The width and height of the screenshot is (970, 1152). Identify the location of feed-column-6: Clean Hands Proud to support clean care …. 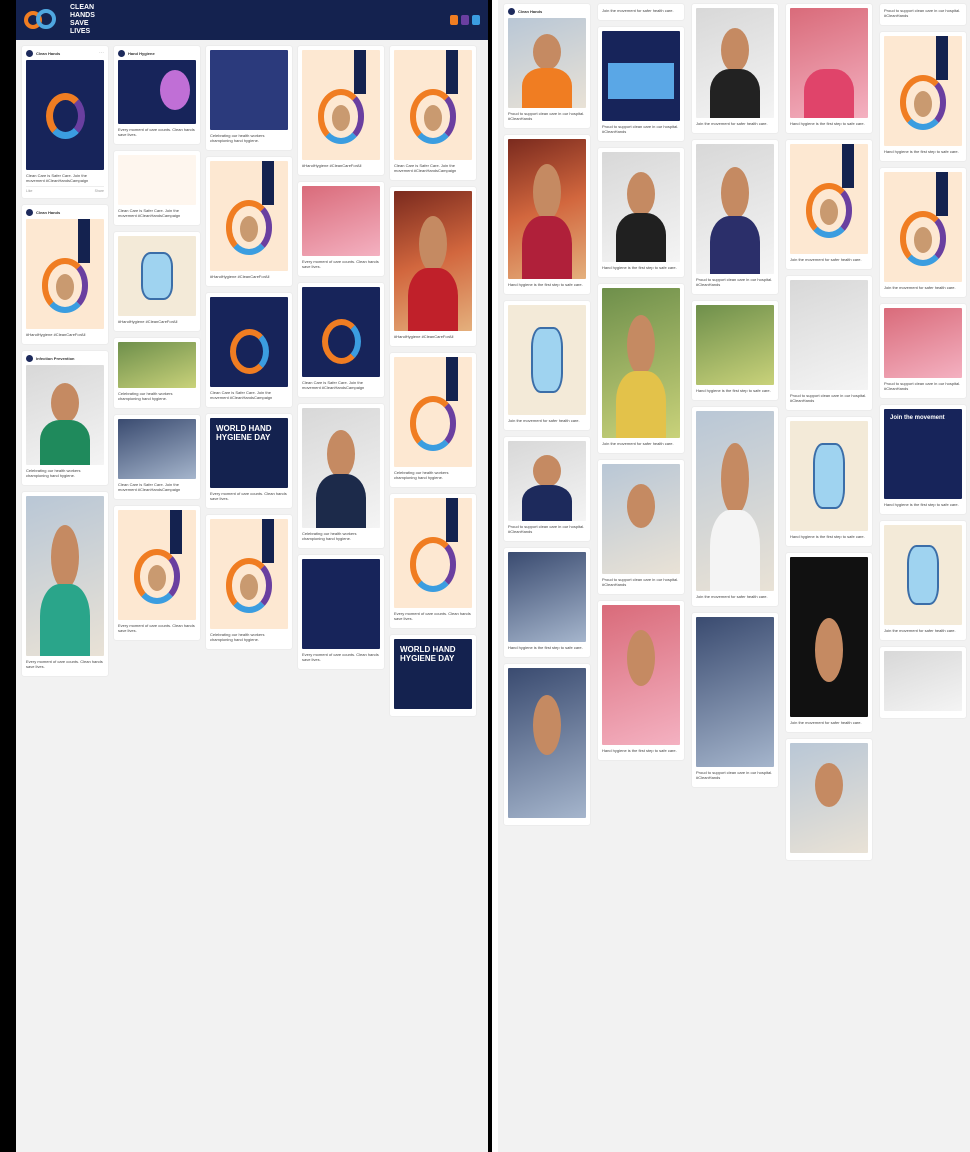
(547, 418).